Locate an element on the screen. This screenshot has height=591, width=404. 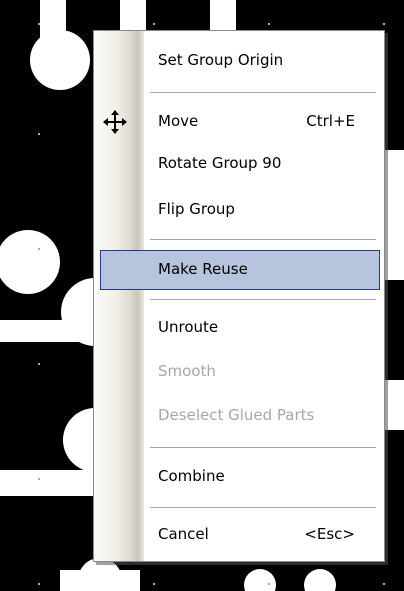
menu-item-deselect-glued-parts: Deselect Glued Parts is located at coordinates (239, 416).